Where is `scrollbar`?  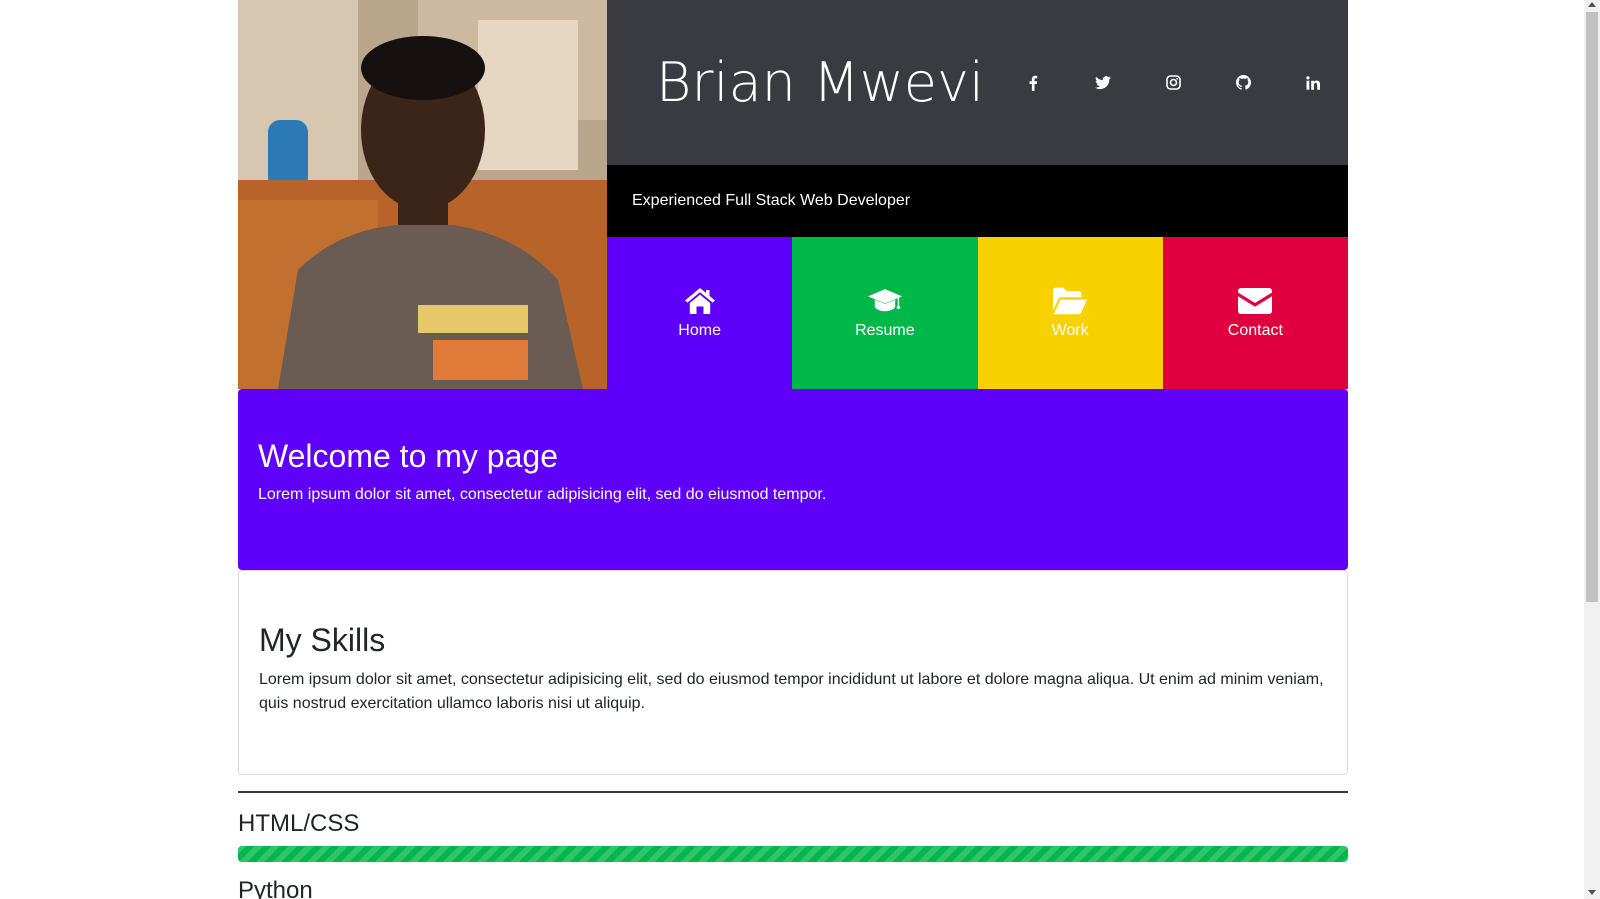
scrollbar is located at coordinates (1592, 449).